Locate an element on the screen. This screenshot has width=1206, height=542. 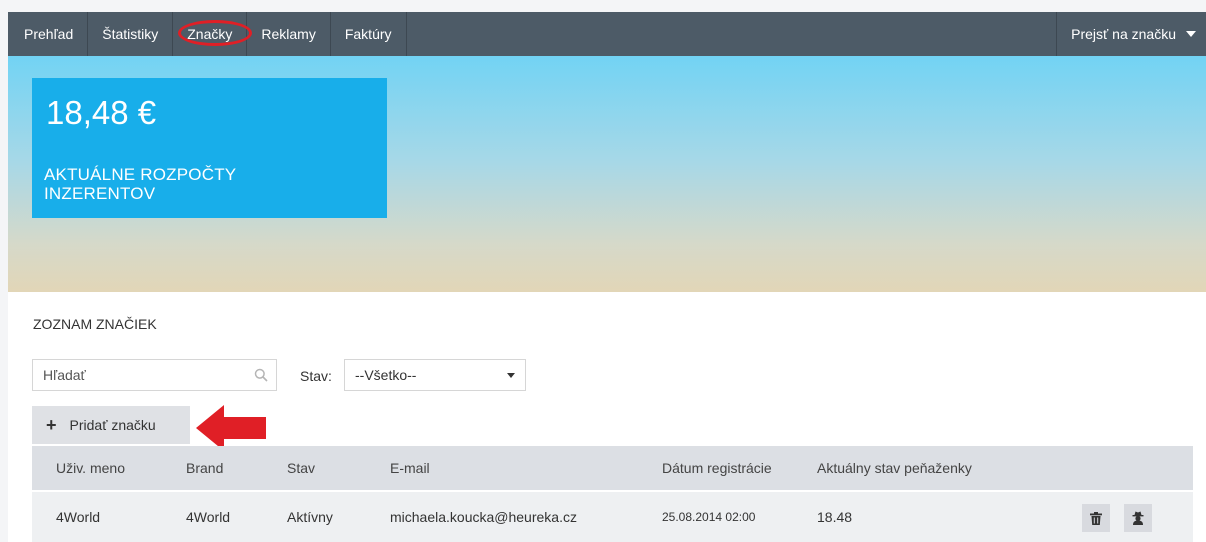
budget-card: 18,48 € AKTUÁLNE ROZPOČTY INZERENTOV is located at coordinates (209, 148).